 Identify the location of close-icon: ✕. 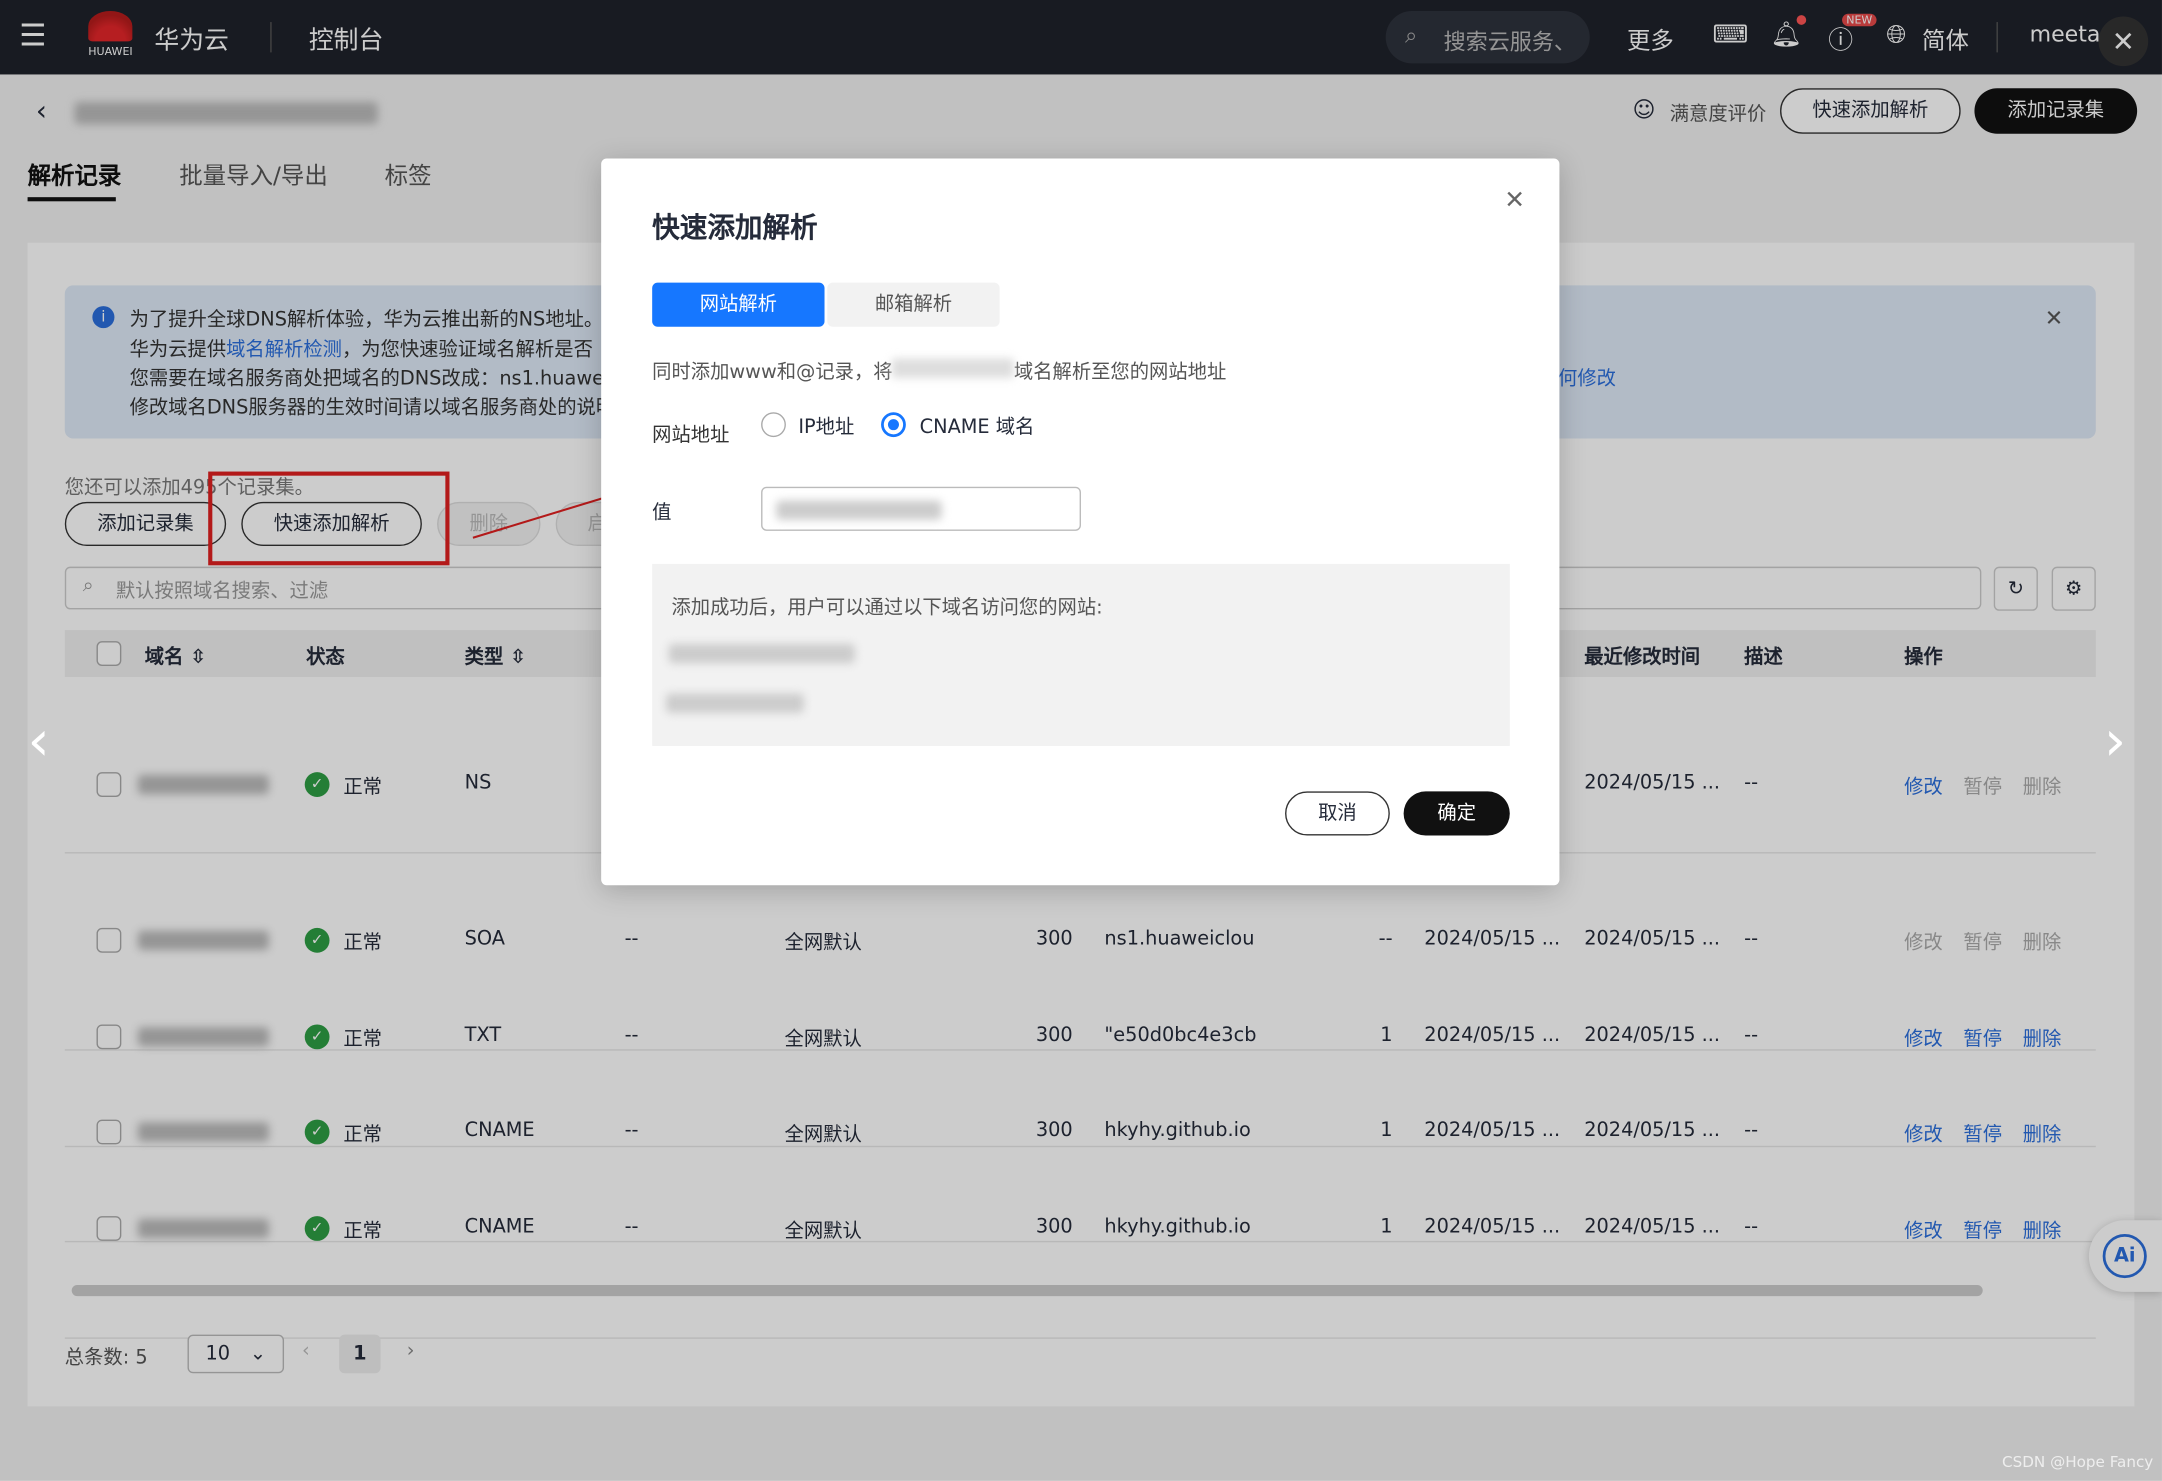
(1514, 200).